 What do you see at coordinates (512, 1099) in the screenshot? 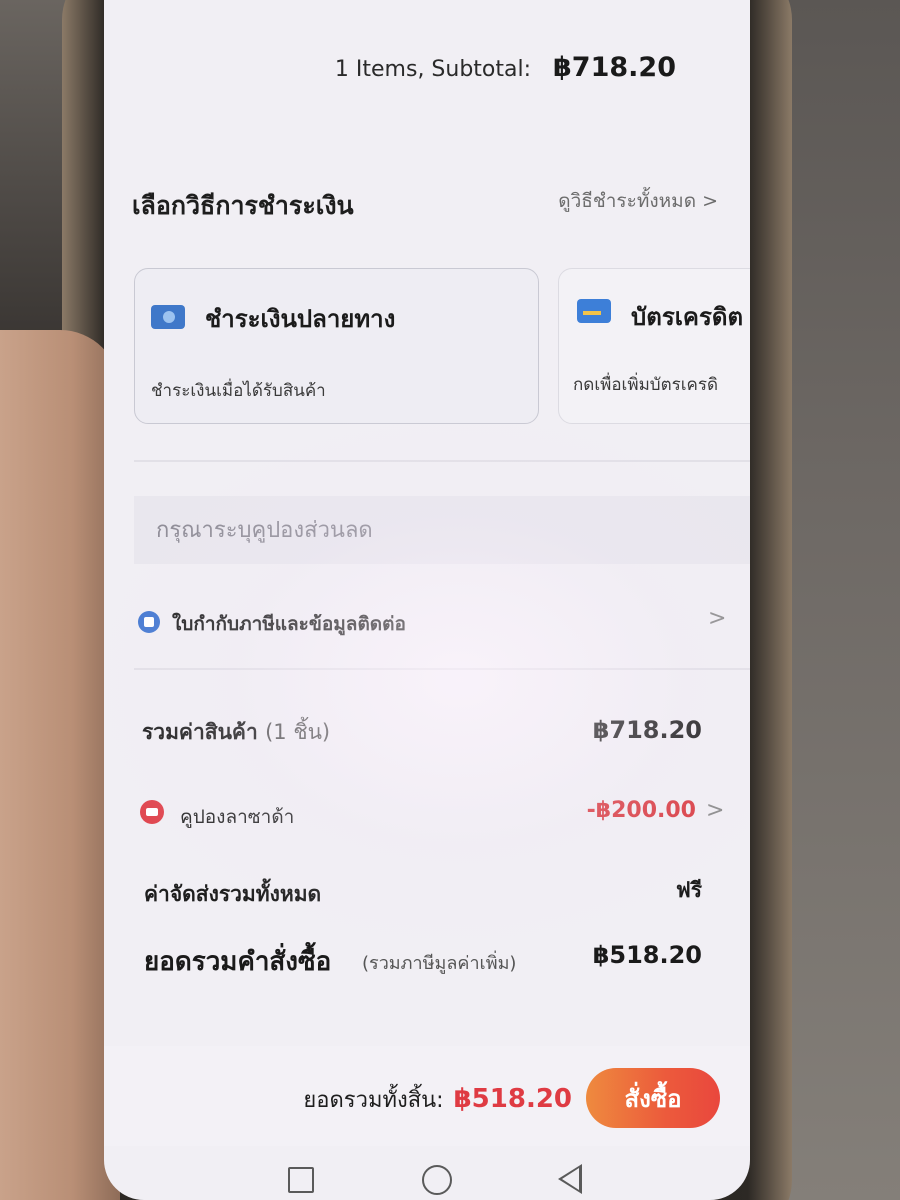
I see `grand-total-amount: ฿518.20` at bounding box center [512, 1099].